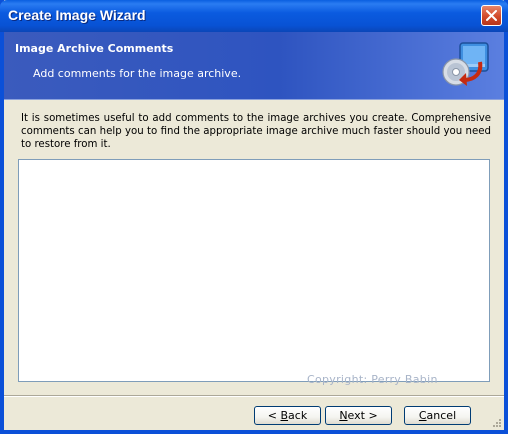  I want to click on header-title: Image Archive Comments, so click(94, 48).